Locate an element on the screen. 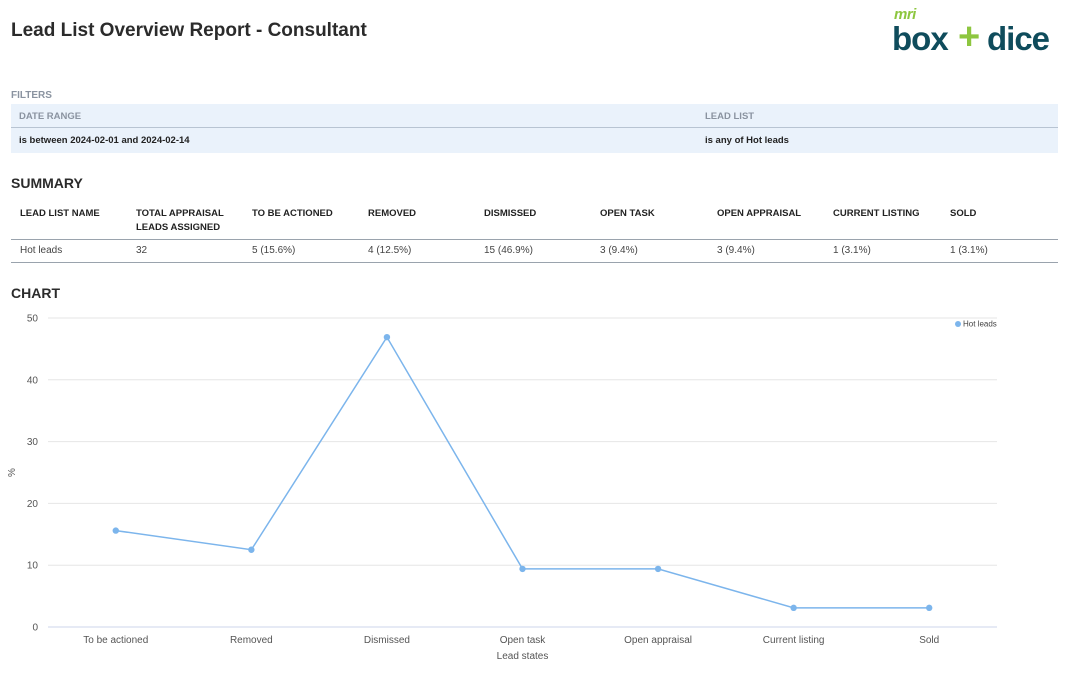  y-tick-labels: 0 10 20 30 40 50 is located at coordinates (33, 474).